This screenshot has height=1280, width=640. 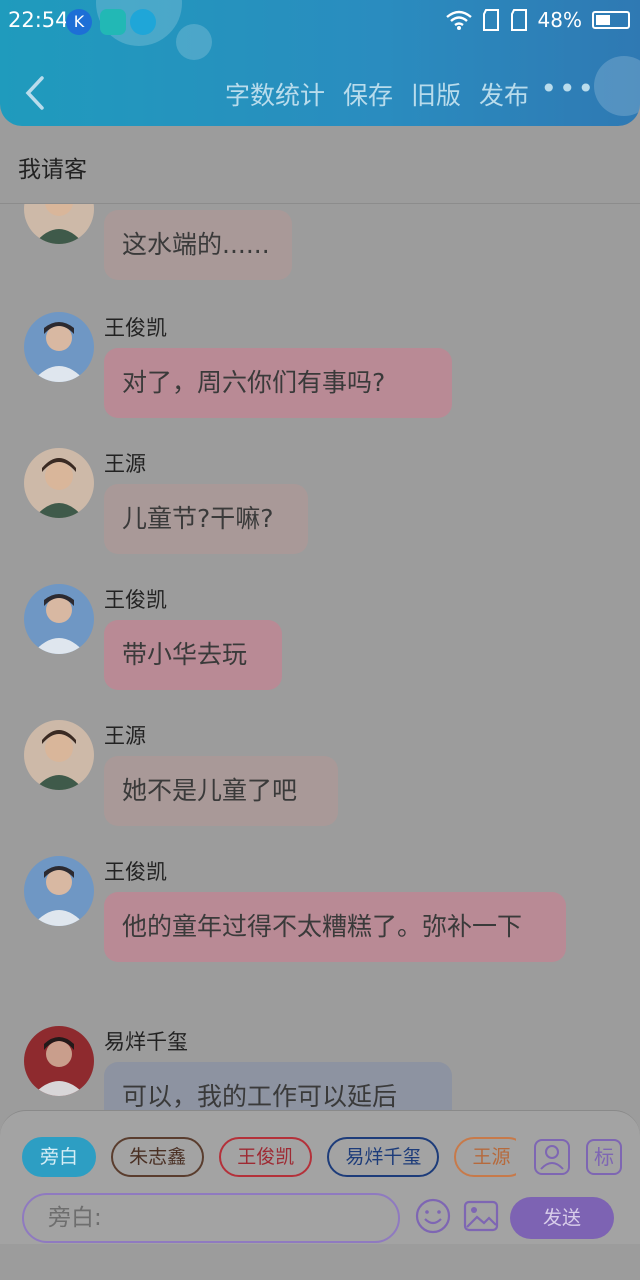 What do you see at coordinates (79, 22) in the screenshot?
I see `k-app-icon: K` at bounding box center [79, 22].